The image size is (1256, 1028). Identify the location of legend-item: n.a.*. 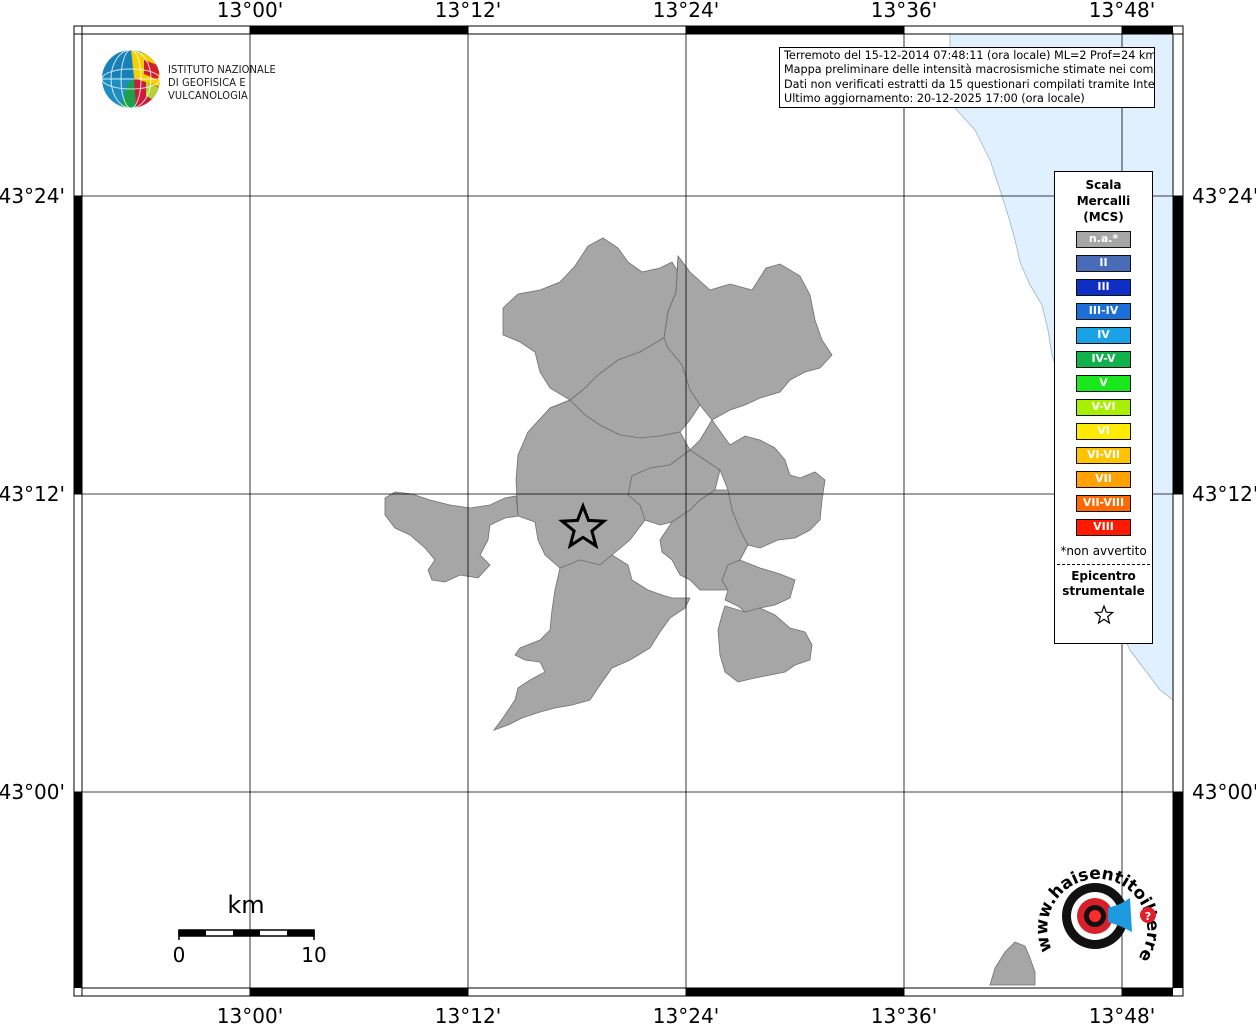
(1103, 239).